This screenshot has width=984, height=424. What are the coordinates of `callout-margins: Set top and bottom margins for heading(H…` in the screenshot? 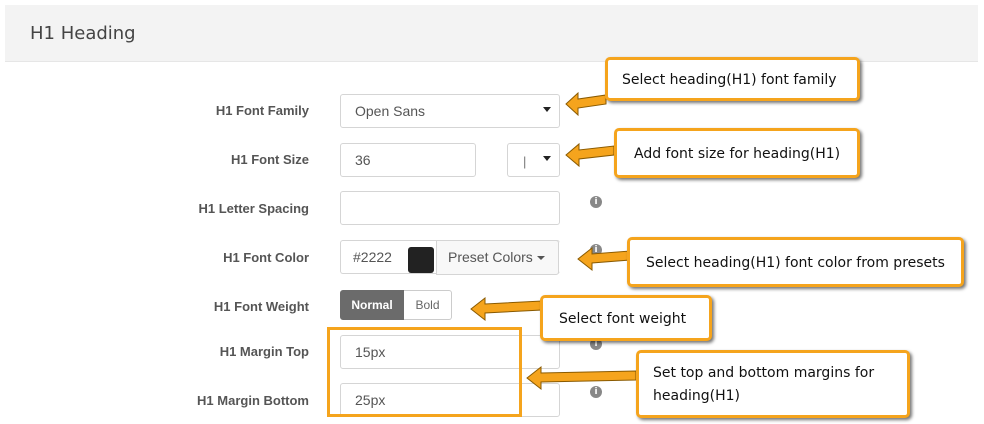 It's located at (773, 384).